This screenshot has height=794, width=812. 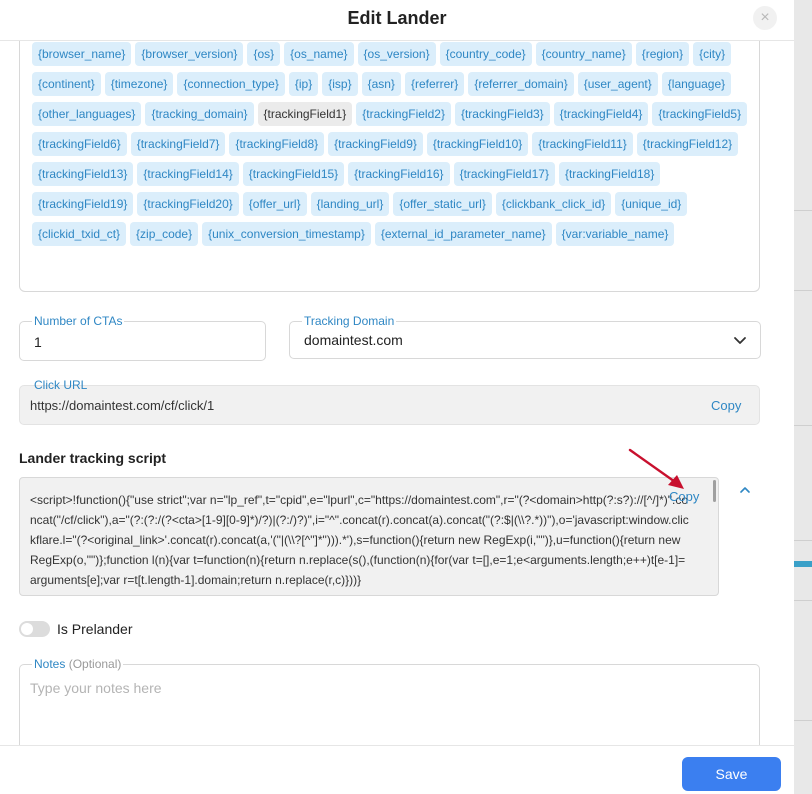 I want to click on modal-footer: Save, so click(x=397, y=769).